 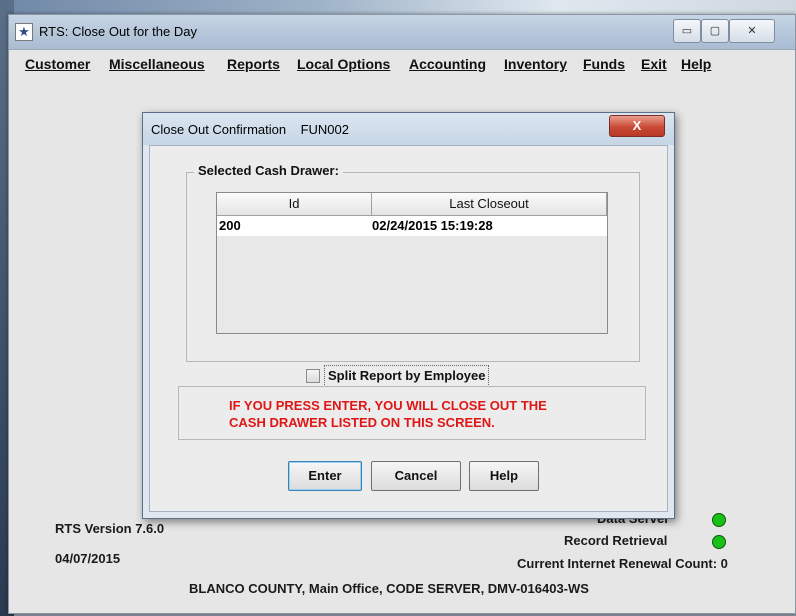 What do you see at coordinates (402, 32) in the screenshot?
I see `window-titlebar: ★ RTS: Close Out for the Day ▭ ▢ ✕` at bounding box center [402, 32].